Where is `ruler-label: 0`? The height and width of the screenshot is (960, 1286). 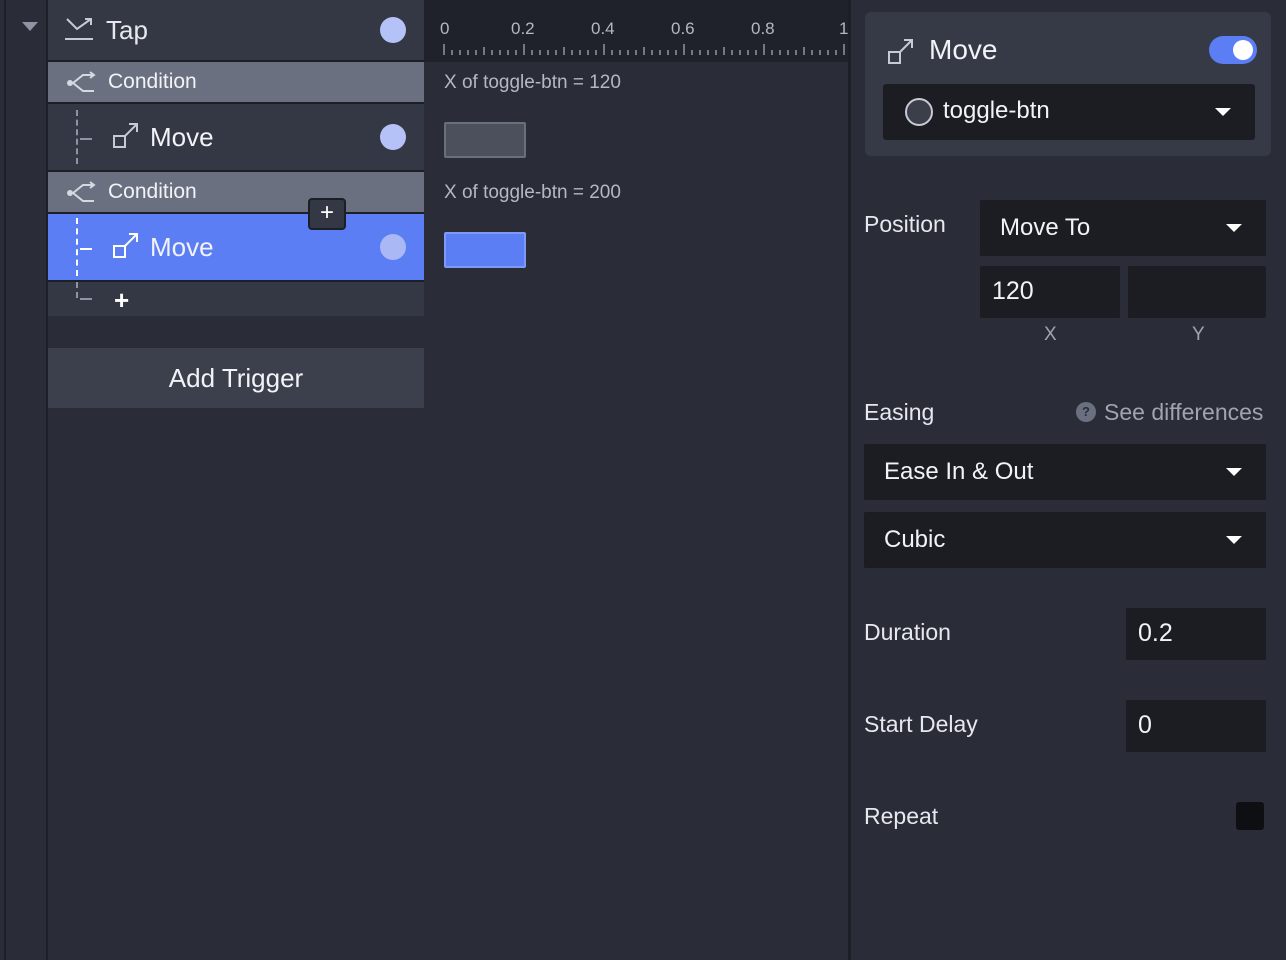 ruler-label: 0 is located at coordinates (445, 28).